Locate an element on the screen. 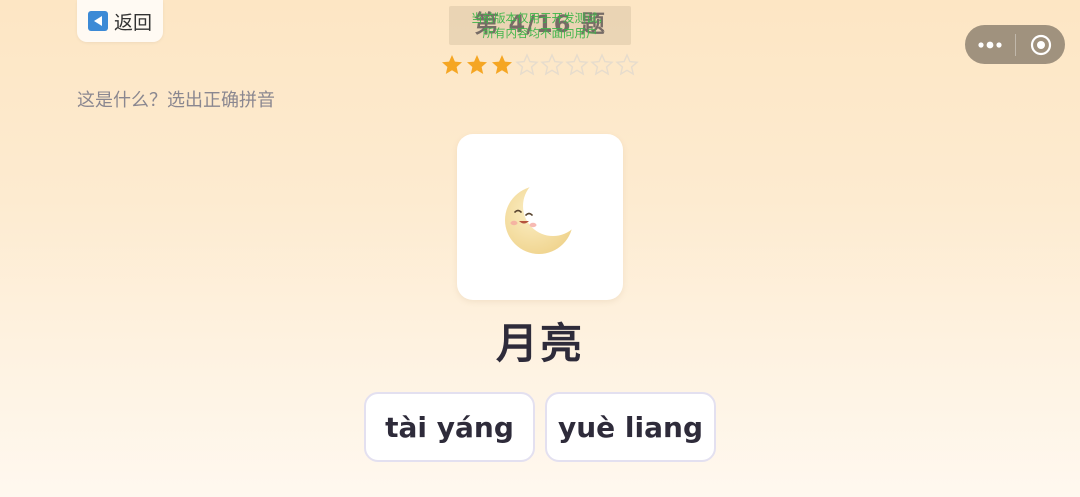 This screenshot has width=1080, height=497. close-button is located at coordinates (1040, 44).